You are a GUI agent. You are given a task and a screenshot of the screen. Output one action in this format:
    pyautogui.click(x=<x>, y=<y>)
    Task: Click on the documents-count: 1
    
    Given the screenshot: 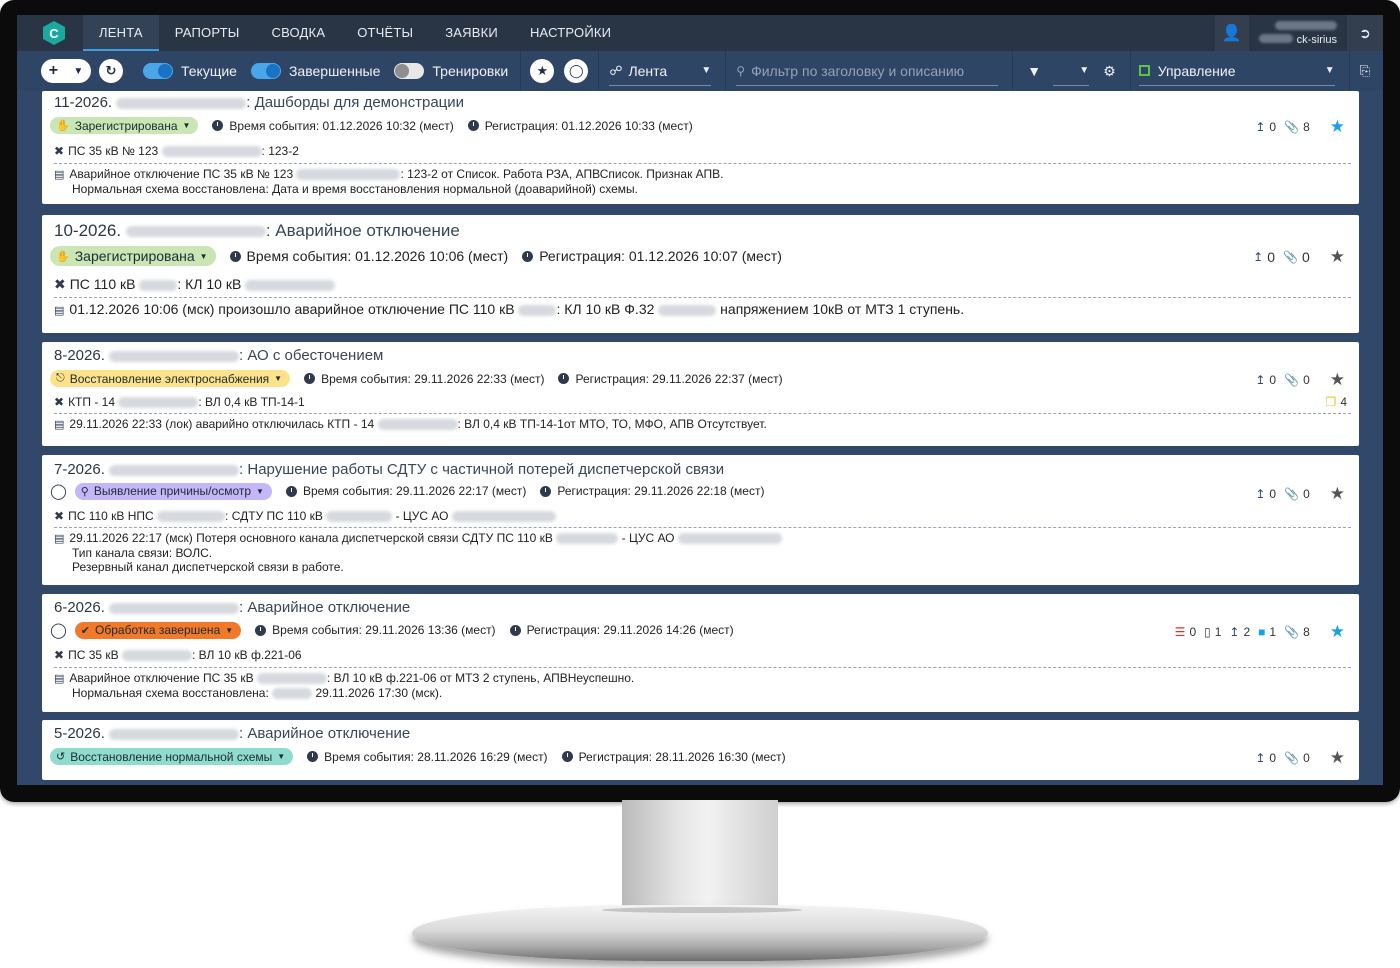 What is the action you would take?
    pyautogui.click(x=1218, y=632)
    